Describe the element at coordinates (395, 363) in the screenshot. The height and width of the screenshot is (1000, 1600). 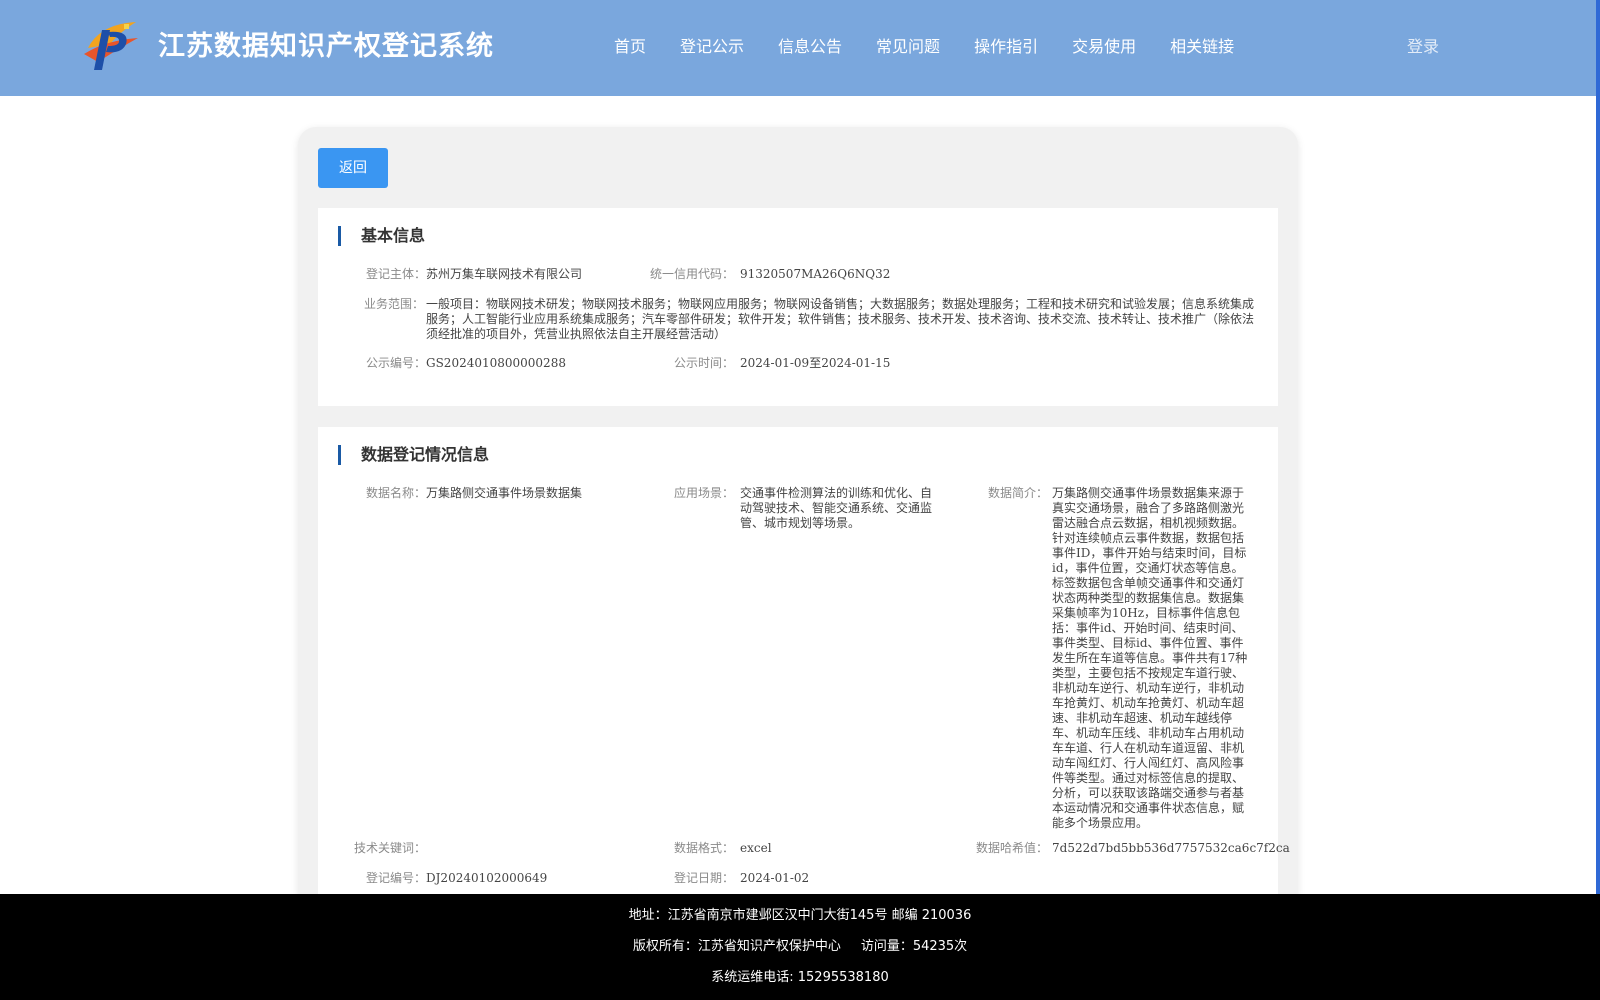
I see `notice-no-label: 公示编号：` at that location.